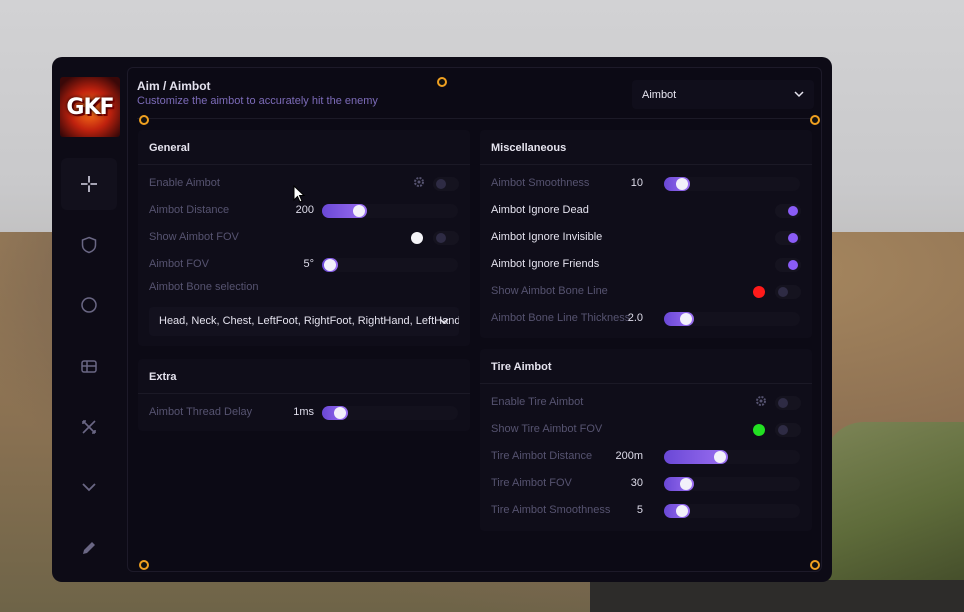 This screenshot has width=964, height=612. Describe the element at coordinates (547, 429) in the screenshot. I see `tire-show-fov-label: Show Tire Aimbot FOV` at that location.